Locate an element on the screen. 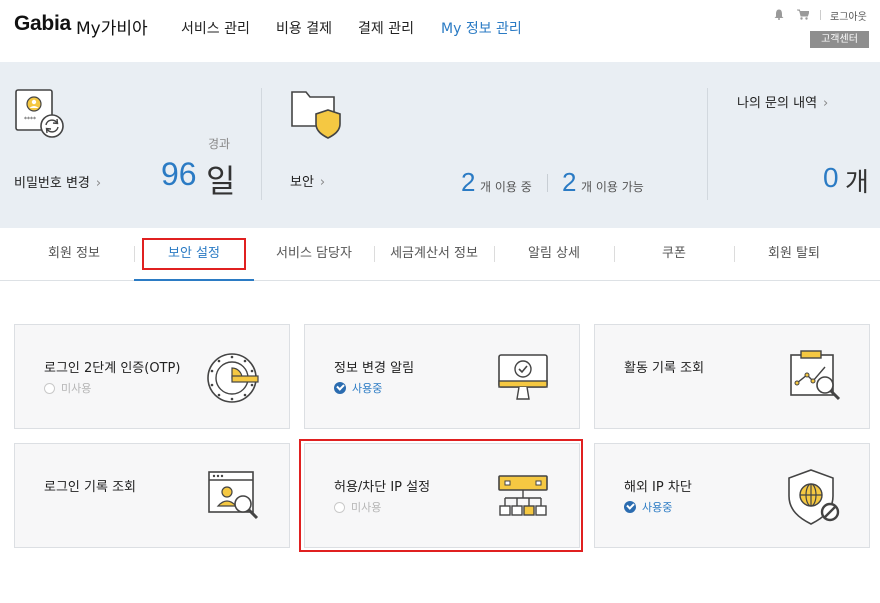 Image resolution: width=880 pixels, height=603 pixels. nav-my-info: My 정보 관리 is located at coordinates (481, 28).